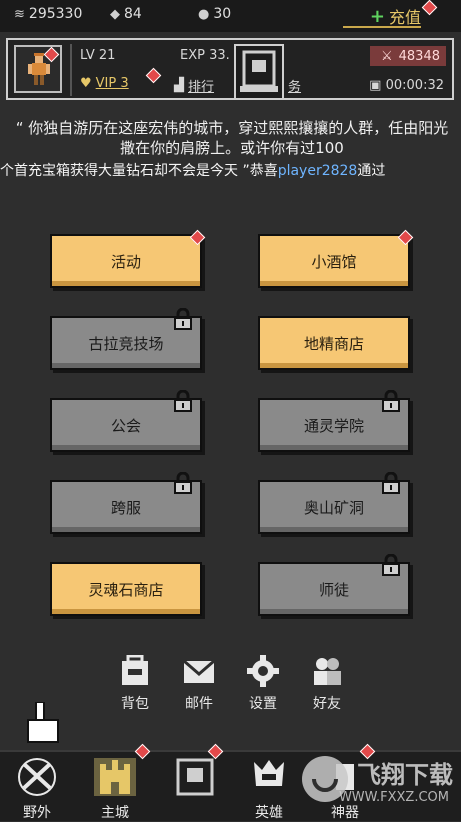 Image resolution: width=461 pixels, height=822 pixels. Describe the element at coordinates (405, 775) in the screenshot. I see `watermark-text: 飞翔下载` at that location.